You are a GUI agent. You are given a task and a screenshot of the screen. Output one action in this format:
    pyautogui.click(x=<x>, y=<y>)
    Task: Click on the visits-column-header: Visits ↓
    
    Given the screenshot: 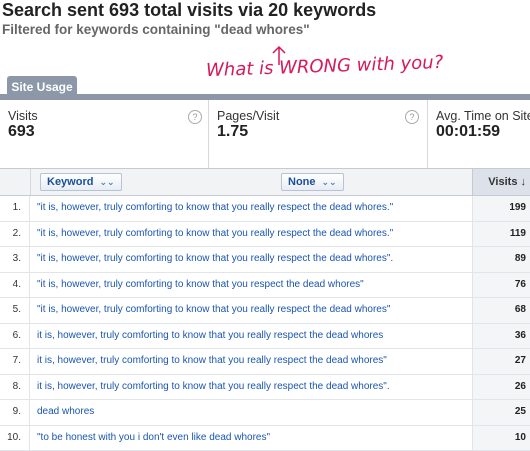 What is the action you would take?
    pyautogui.click(x=501, y=182)
    